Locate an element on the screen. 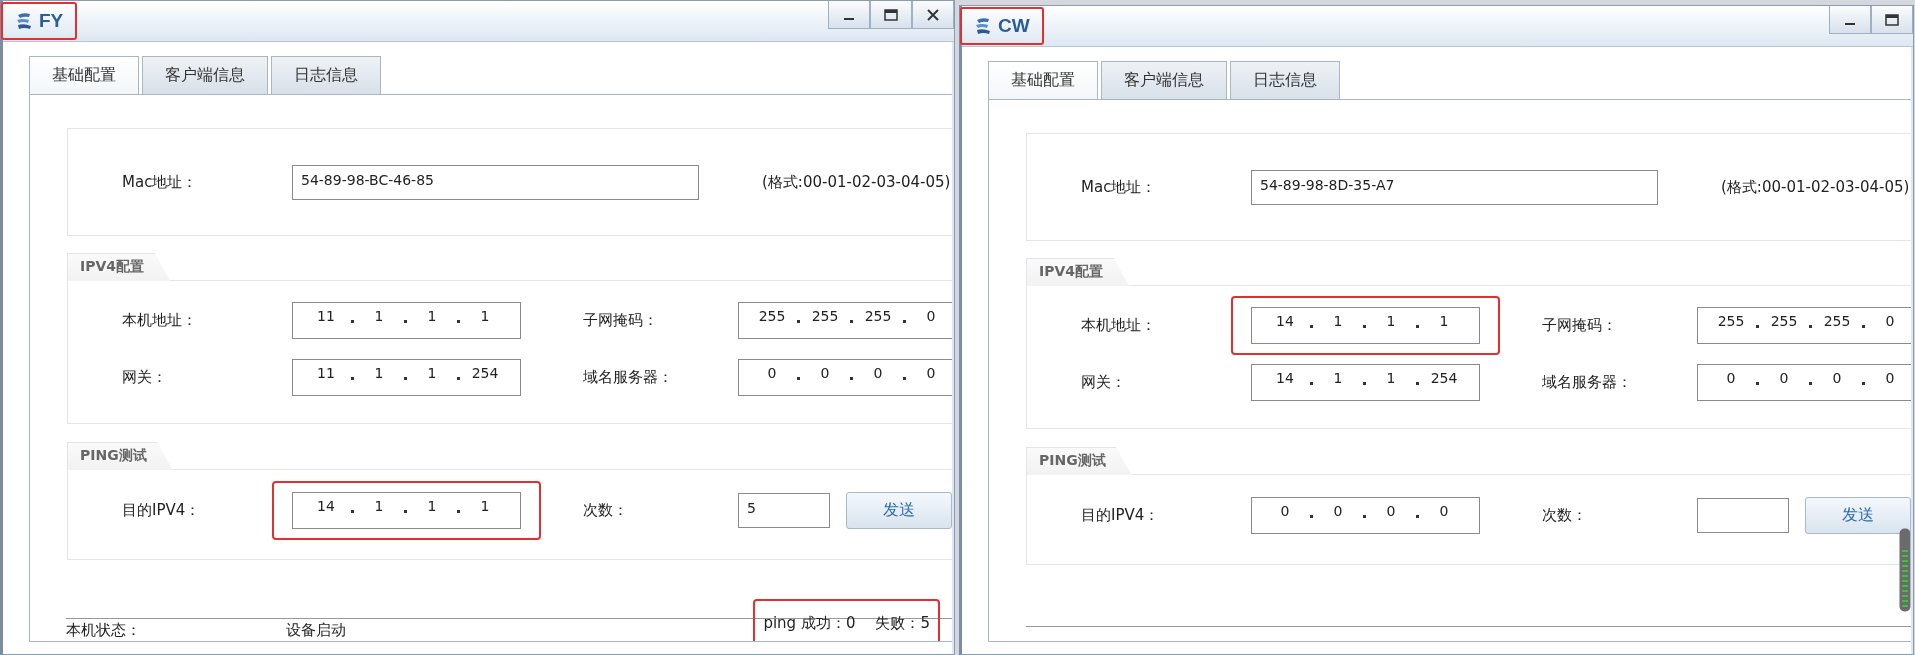  status-value: 设备启动 is located at coordinates (316, 630).